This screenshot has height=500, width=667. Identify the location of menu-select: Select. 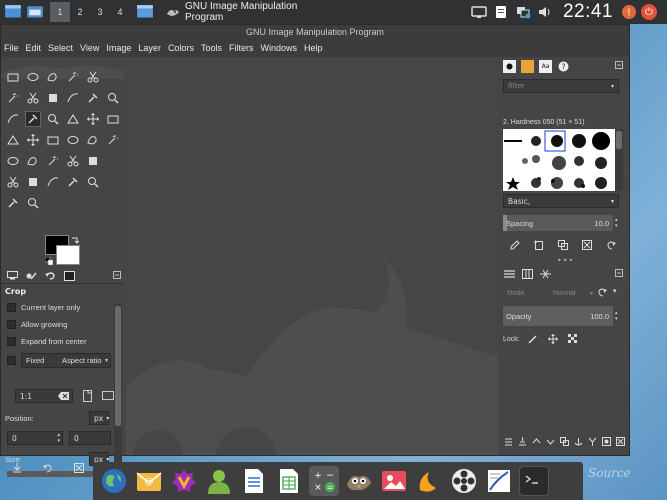
(60, 48).